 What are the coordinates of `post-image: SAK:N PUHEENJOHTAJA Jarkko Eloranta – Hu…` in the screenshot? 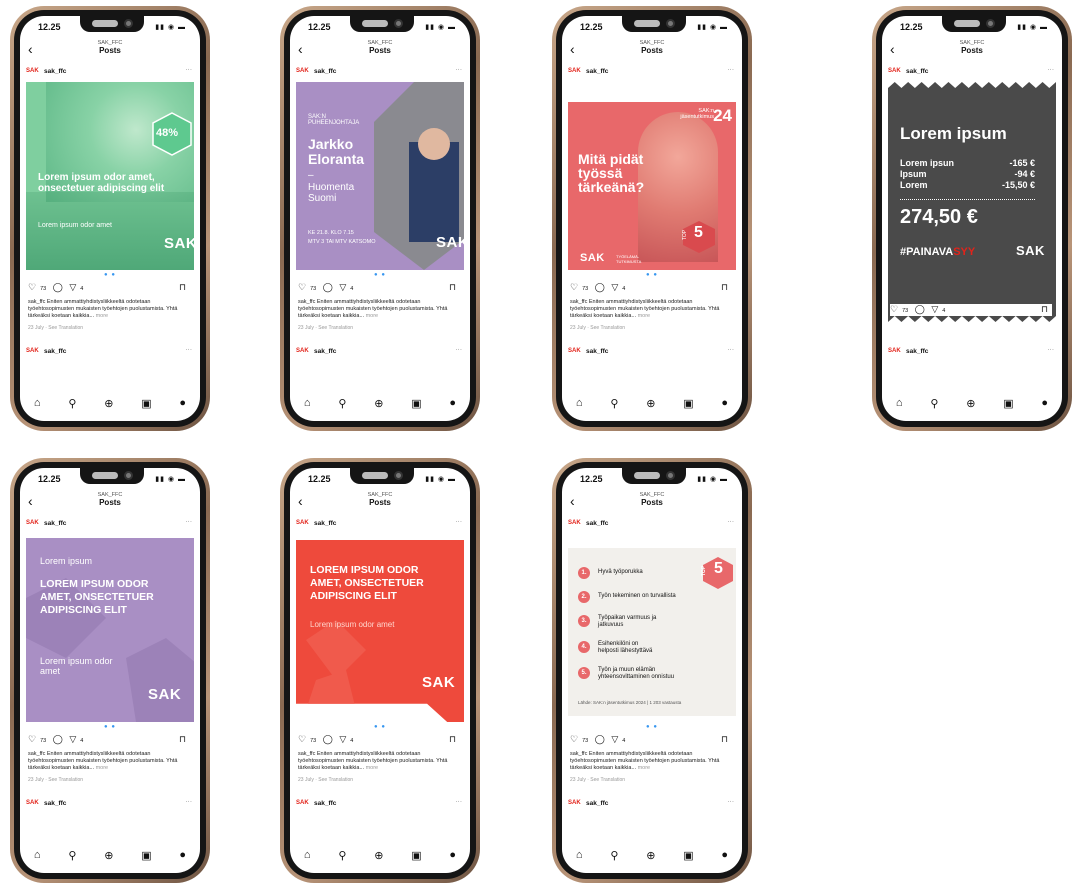 It's located at (380, 176).